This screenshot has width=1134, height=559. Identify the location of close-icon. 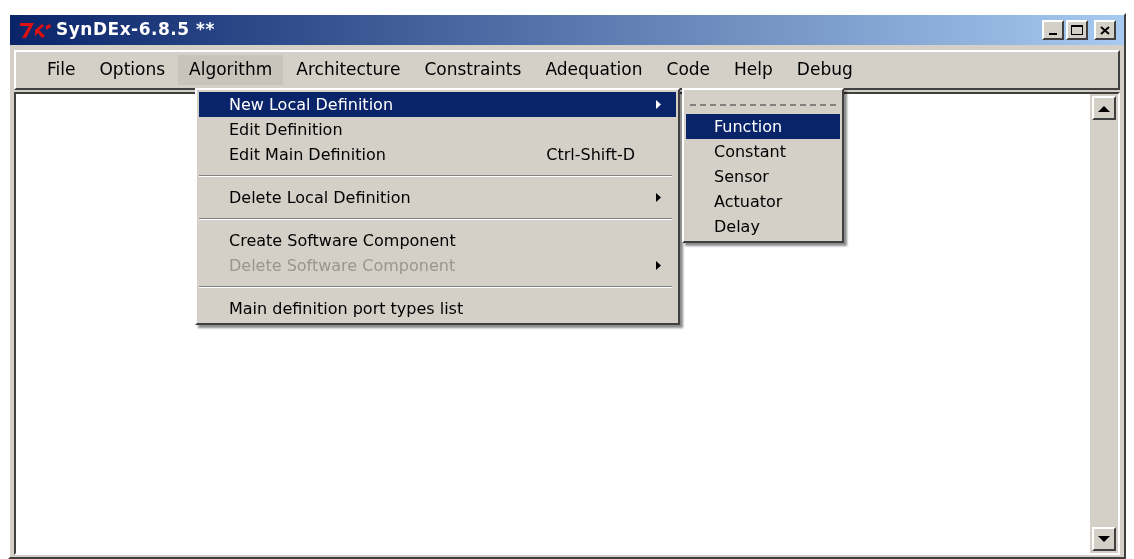
(1105, 30).